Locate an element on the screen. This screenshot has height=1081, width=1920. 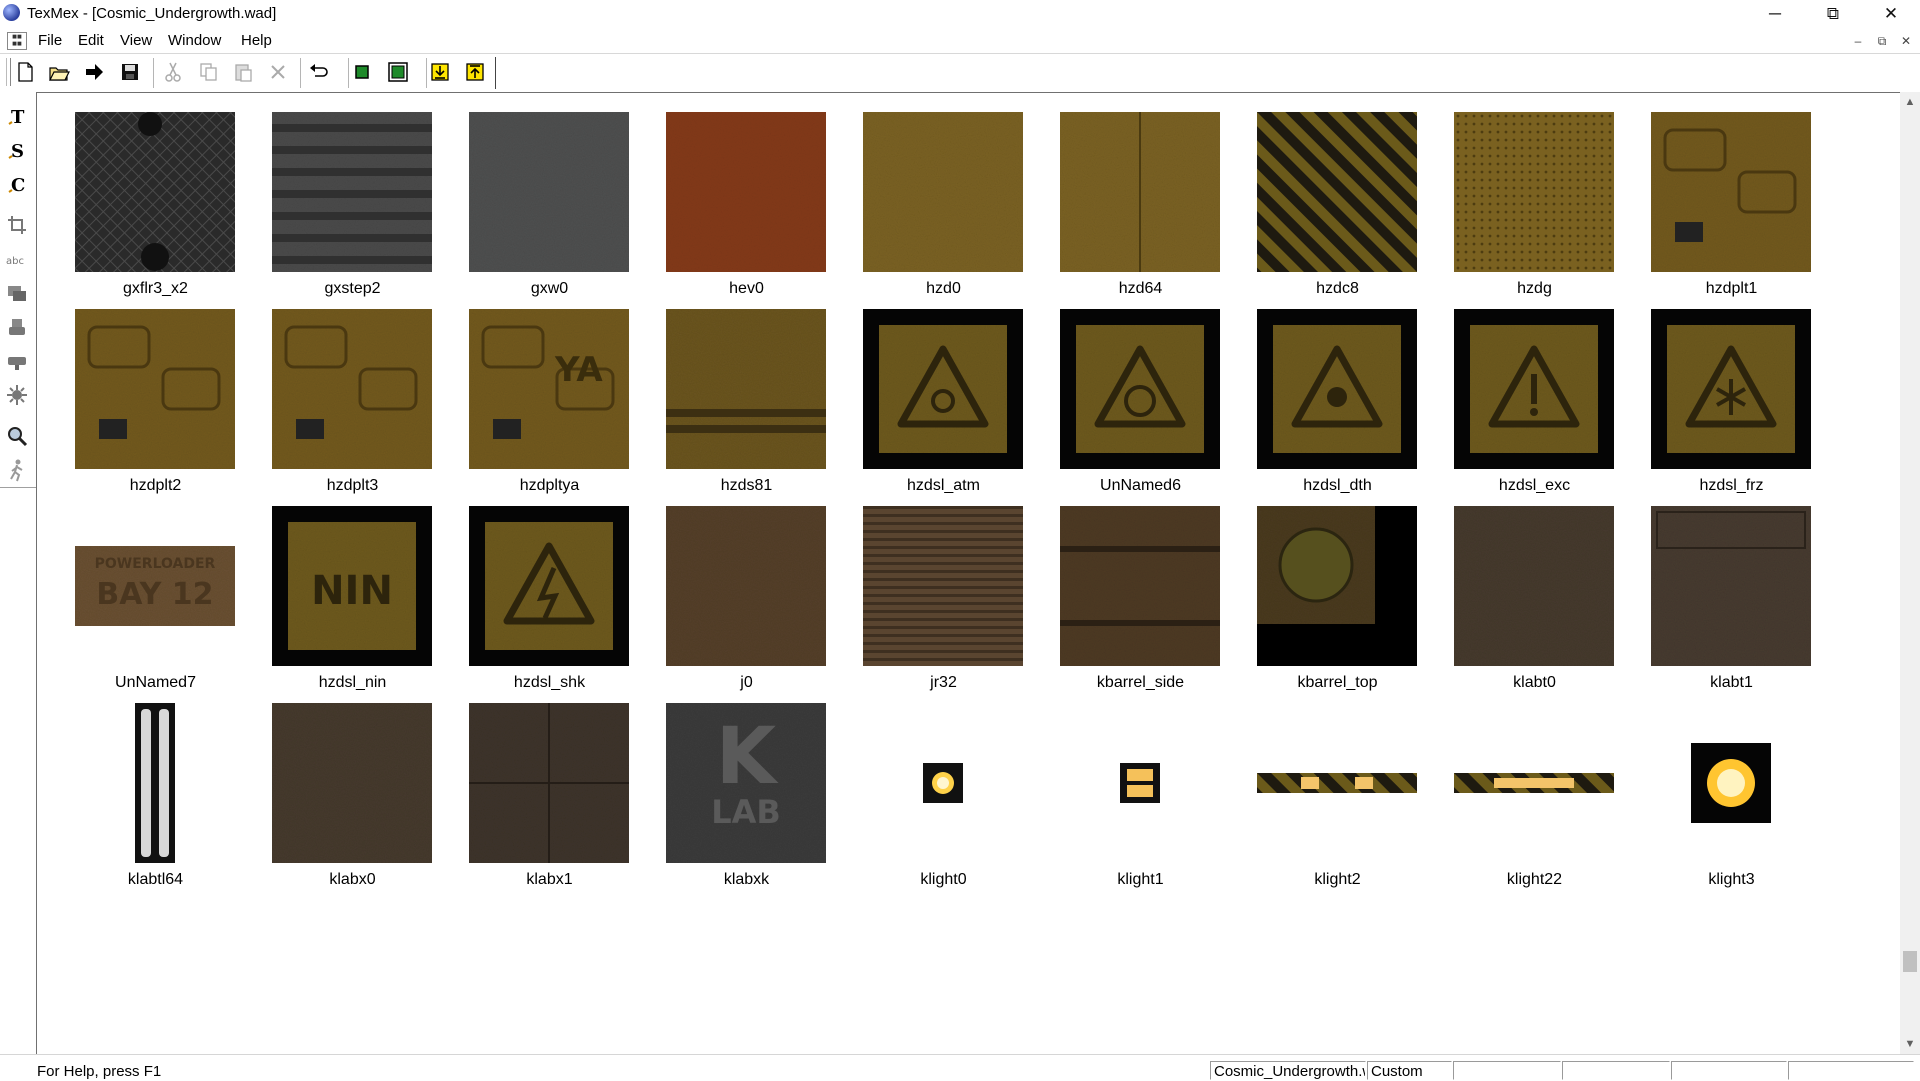
texture-tile: gxflr3_x2 is located at coordinates (155, 210).